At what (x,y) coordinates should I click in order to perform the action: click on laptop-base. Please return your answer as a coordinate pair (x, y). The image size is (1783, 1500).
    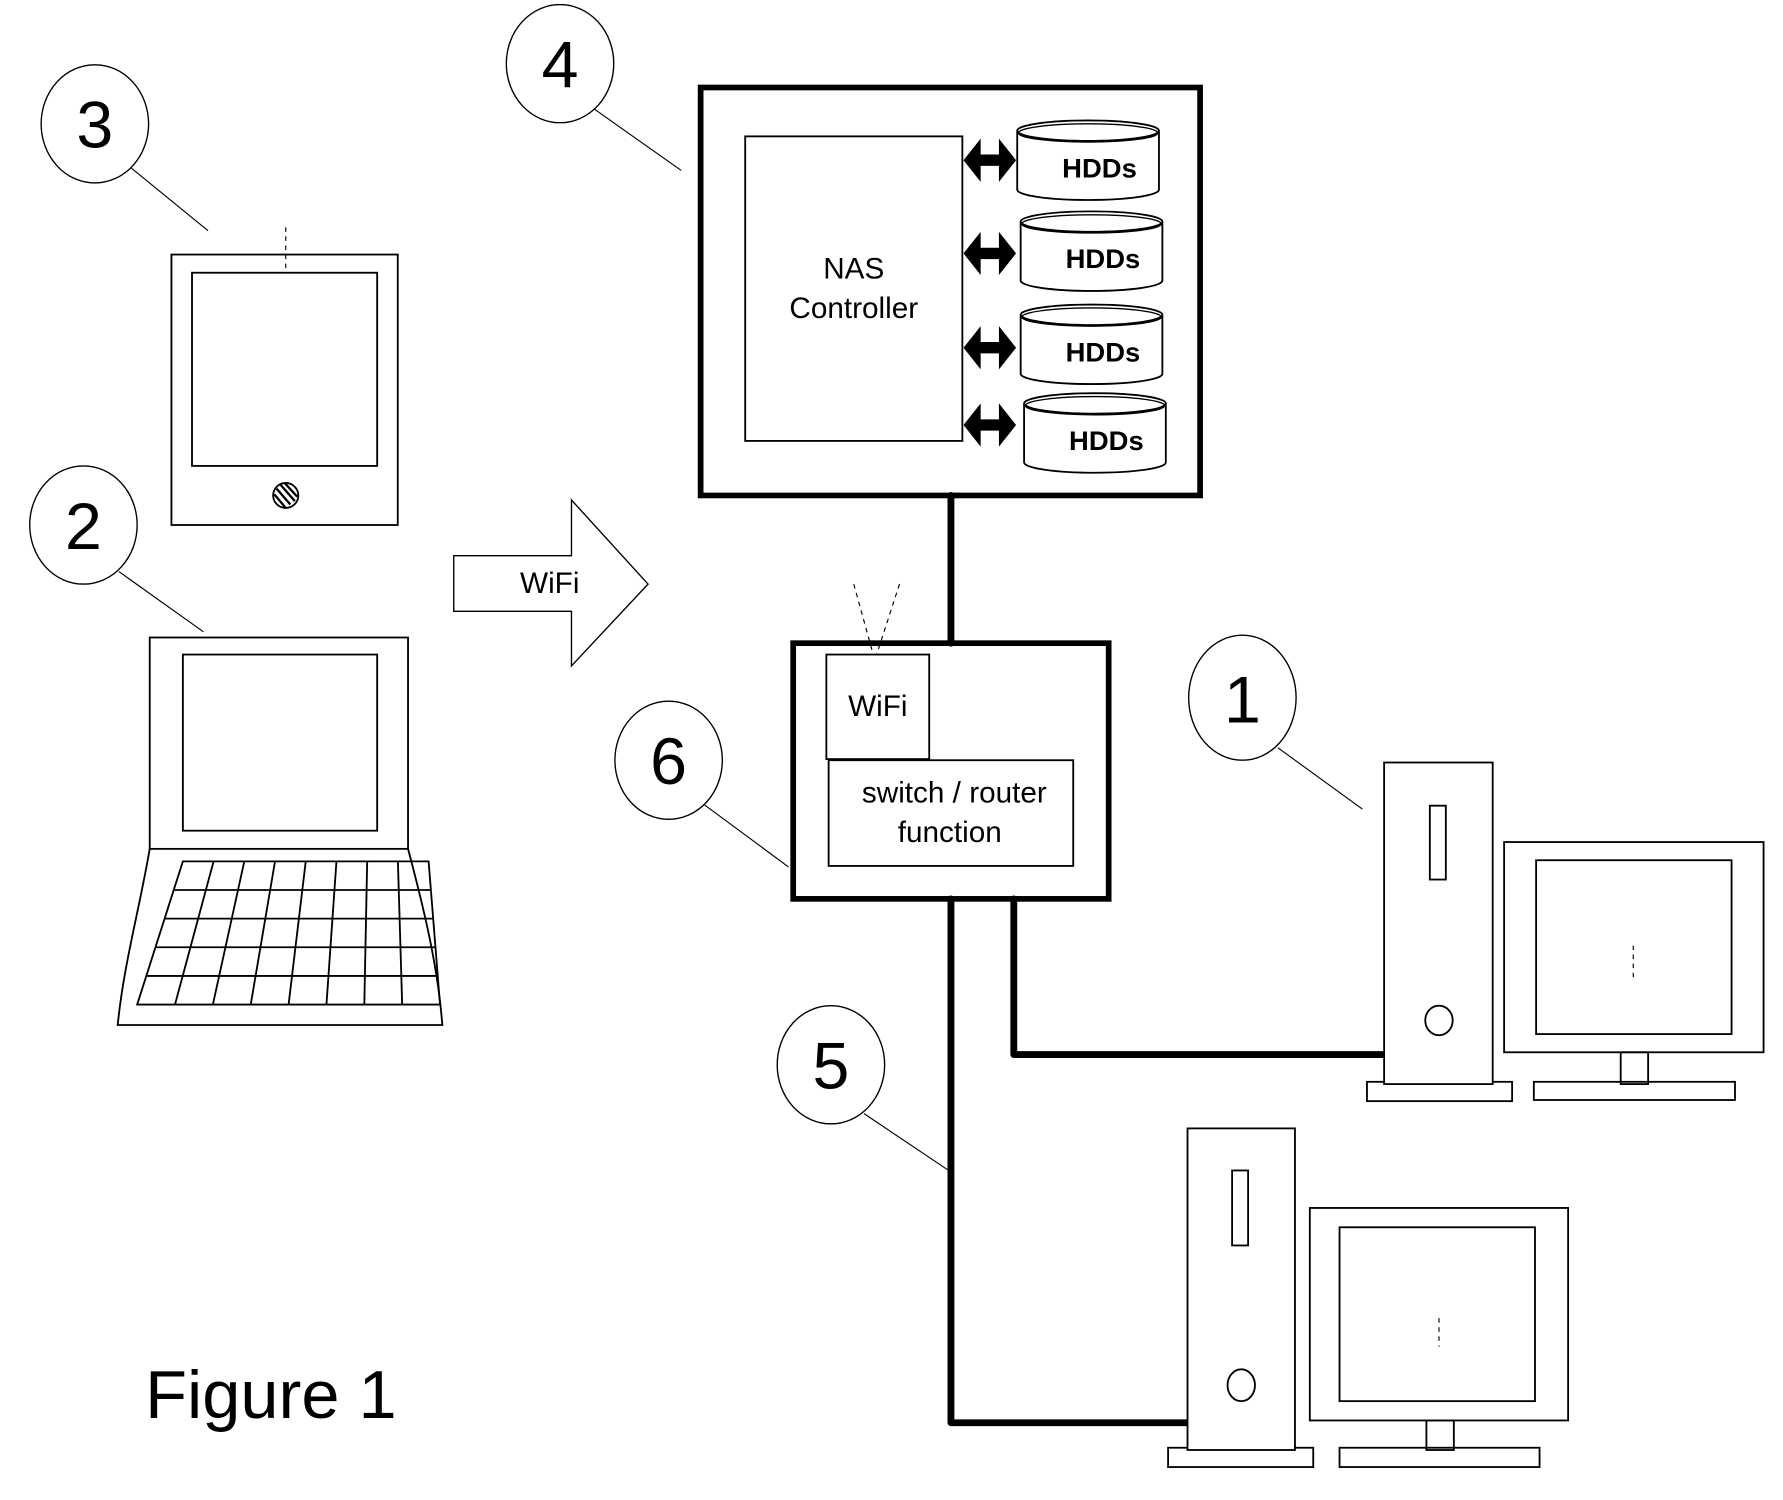
    Looking at the image, I should click on (280, 937).